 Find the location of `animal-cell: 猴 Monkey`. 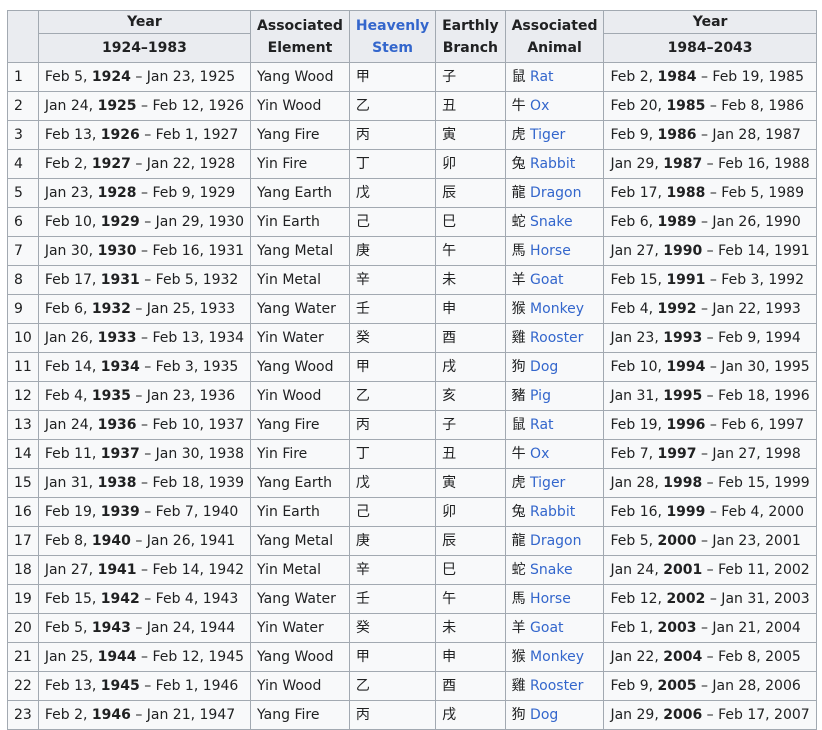

animal-cell: 猴 Monkey is located at coordinates (554, 309).